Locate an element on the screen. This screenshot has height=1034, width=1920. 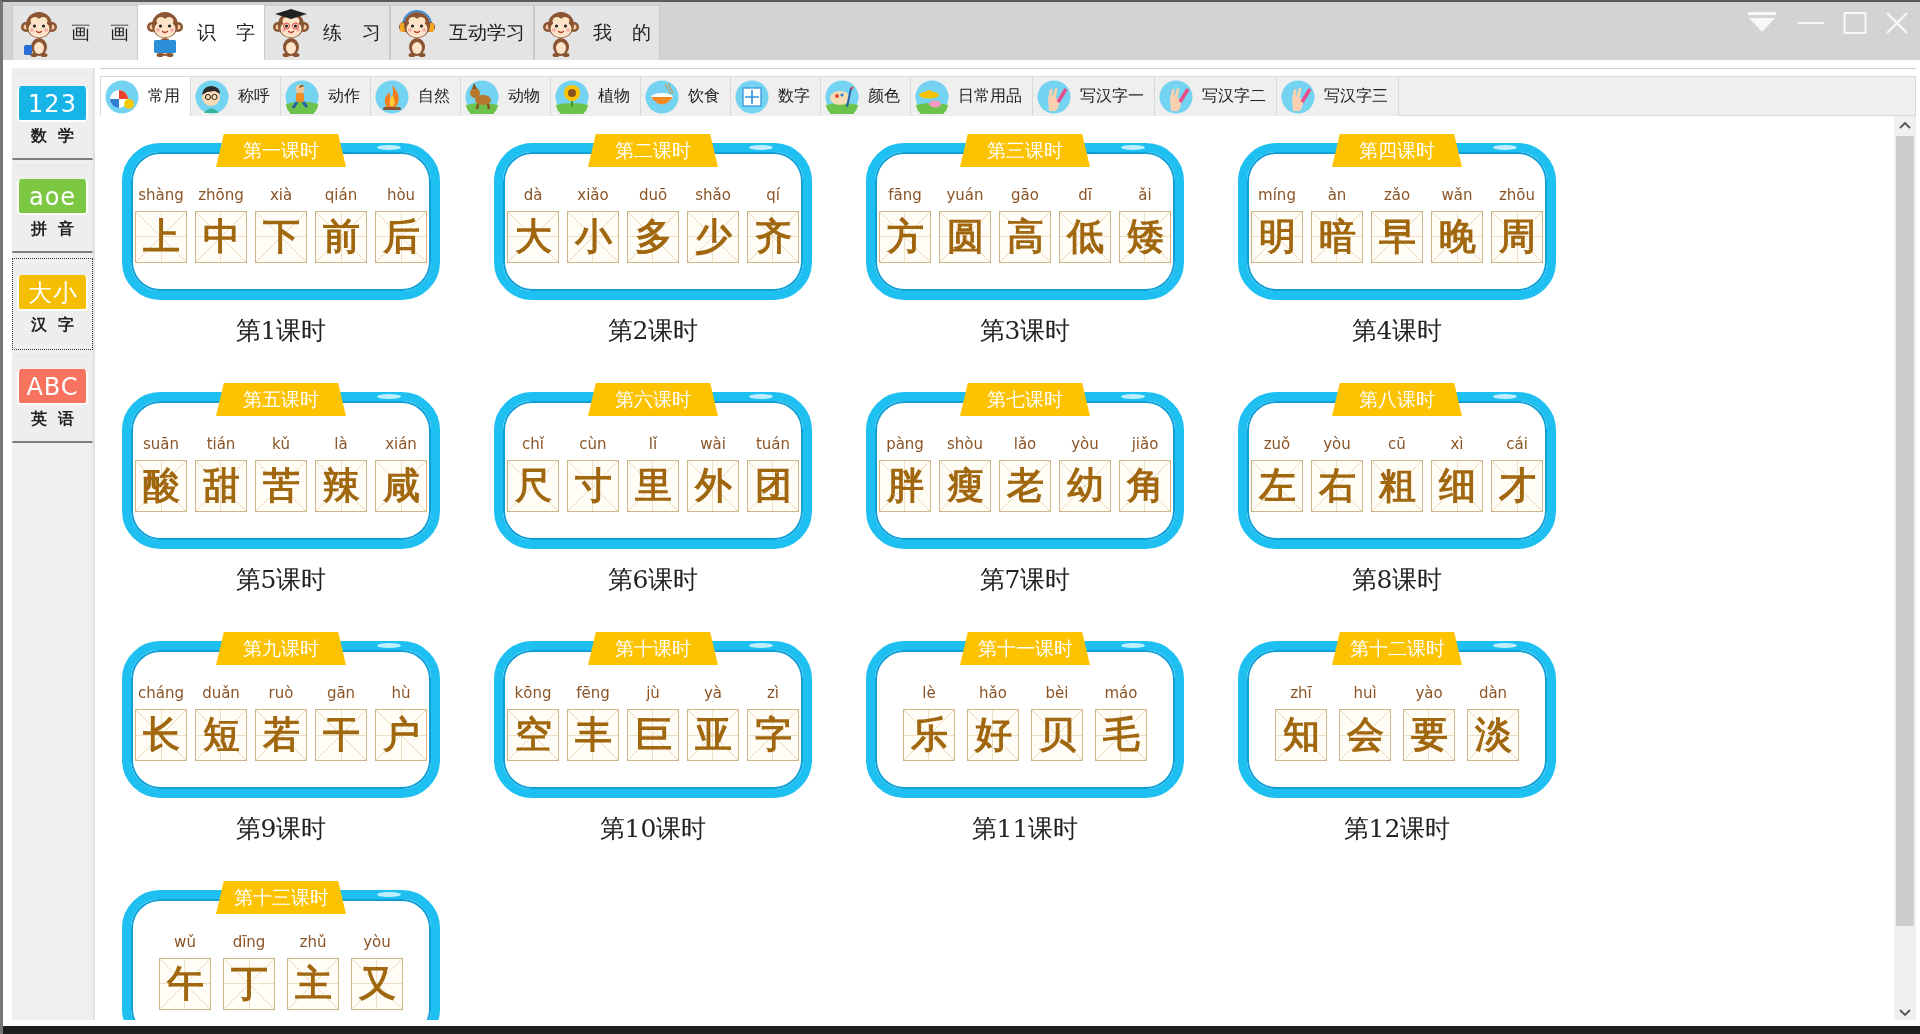
sidebar-item: ABC 英 语 is located at coordinates (52, 399).